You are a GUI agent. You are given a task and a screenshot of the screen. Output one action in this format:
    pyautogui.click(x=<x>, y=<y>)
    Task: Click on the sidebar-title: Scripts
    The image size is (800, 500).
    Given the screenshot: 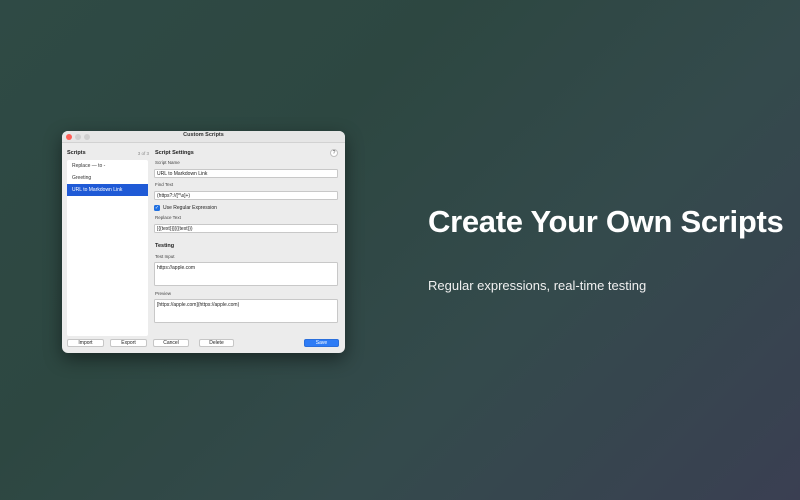 What is the action you would take?
    pyautogui.click(x=76, y=153)
    